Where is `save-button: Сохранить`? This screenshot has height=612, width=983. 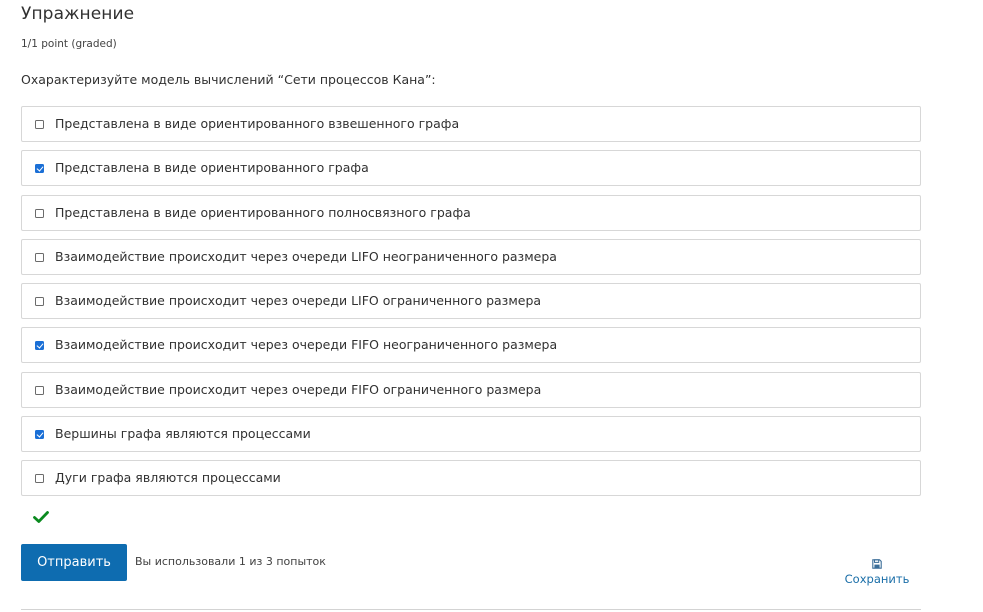 save-button: Сохранить is located at coordinates (877, 570).